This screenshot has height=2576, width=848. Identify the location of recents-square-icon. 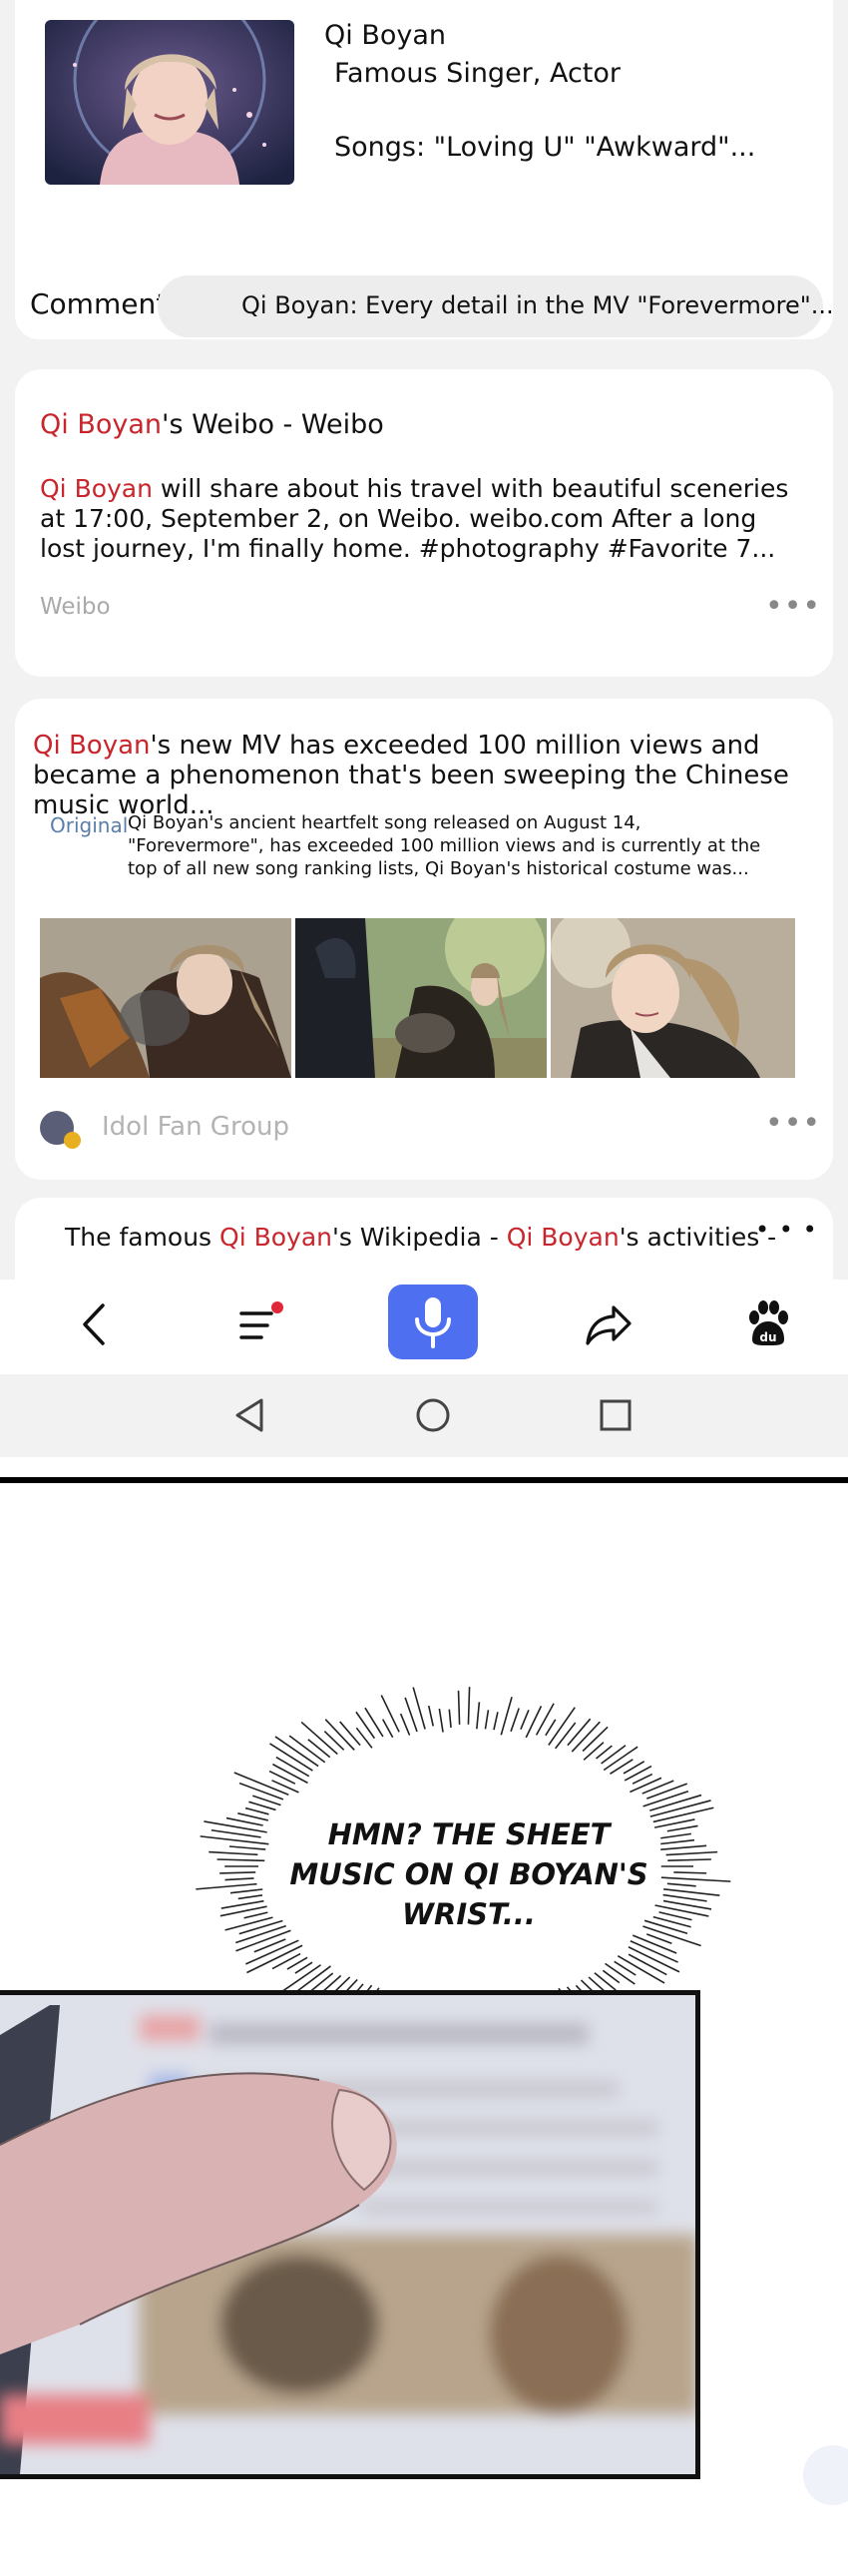
(616, 1415).